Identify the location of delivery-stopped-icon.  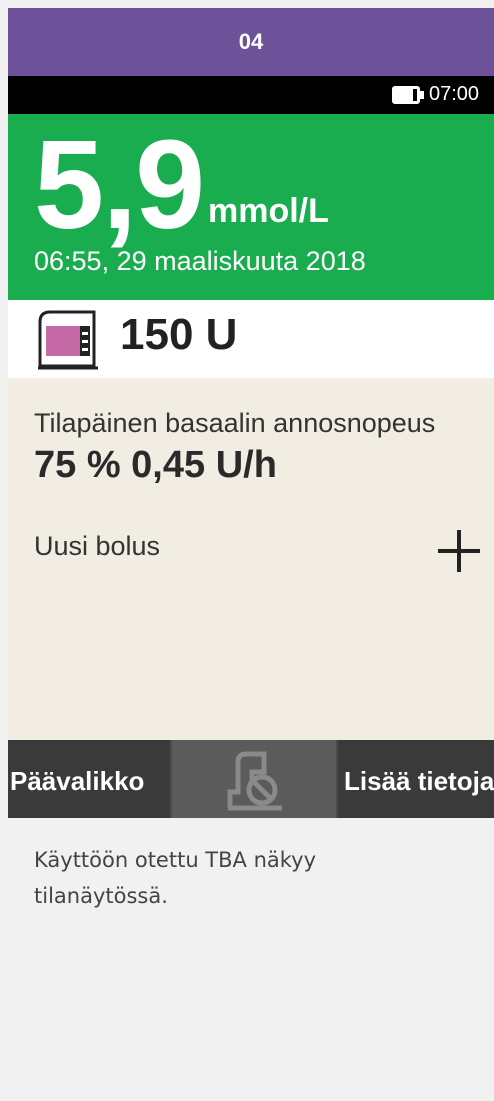
(254, 781).